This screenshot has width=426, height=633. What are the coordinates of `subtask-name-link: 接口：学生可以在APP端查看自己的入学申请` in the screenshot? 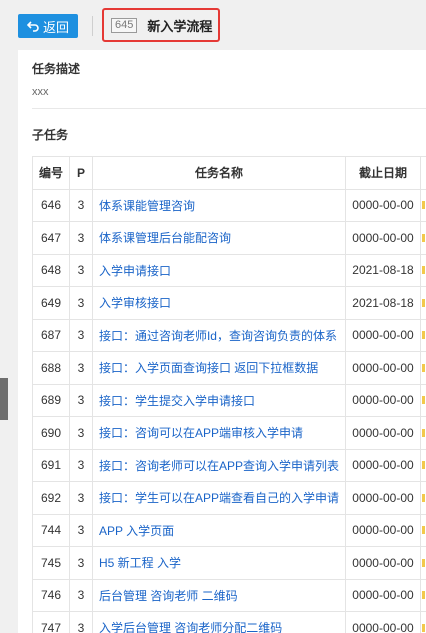 It's located at (218, 498).